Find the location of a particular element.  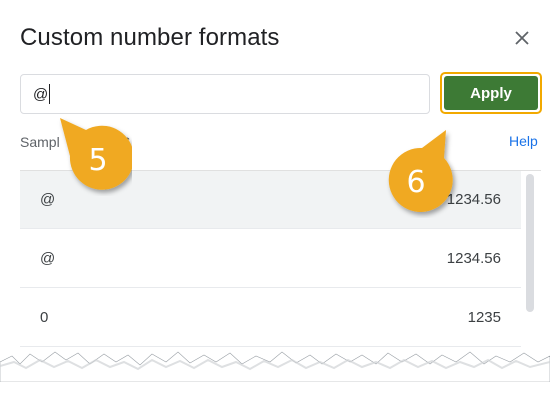

format-row: 0 1235 is located at coordinates (270, 318).